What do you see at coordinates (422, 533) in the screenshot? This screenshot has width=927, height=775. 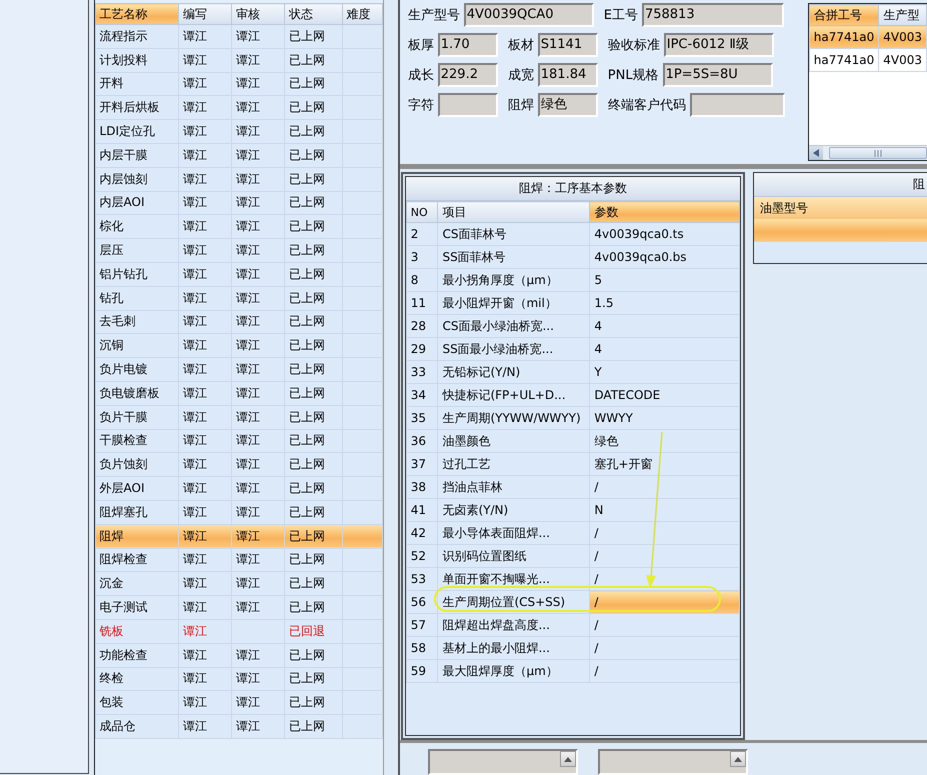 I see `row-number: 42` at bounding box center [422, 533].